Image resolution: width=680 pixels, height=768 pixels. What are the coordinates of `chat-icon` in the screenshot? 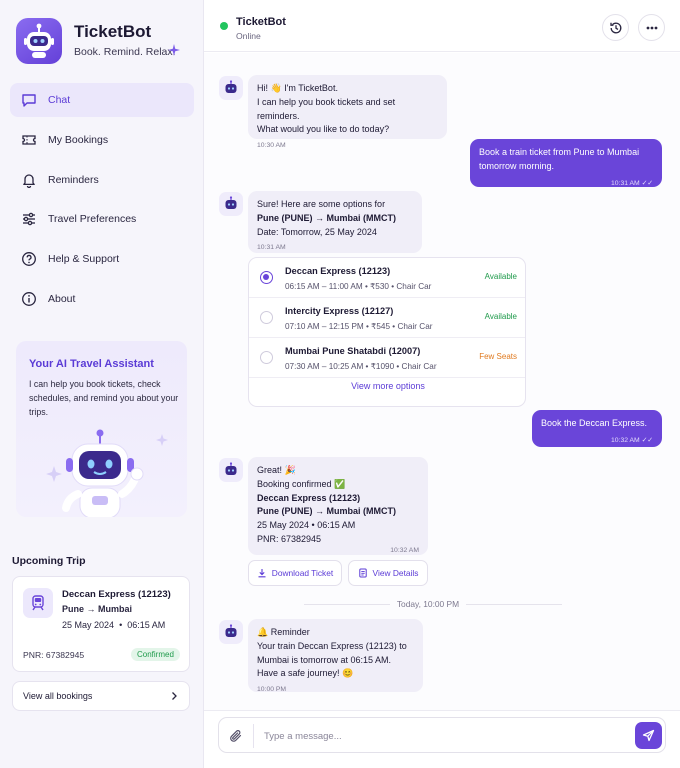 It's located at (29, 100).